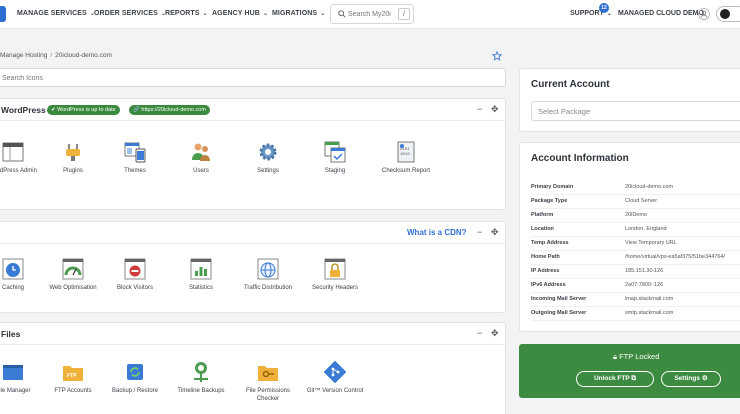  I want to click on global-search-input, so click(373, 14).